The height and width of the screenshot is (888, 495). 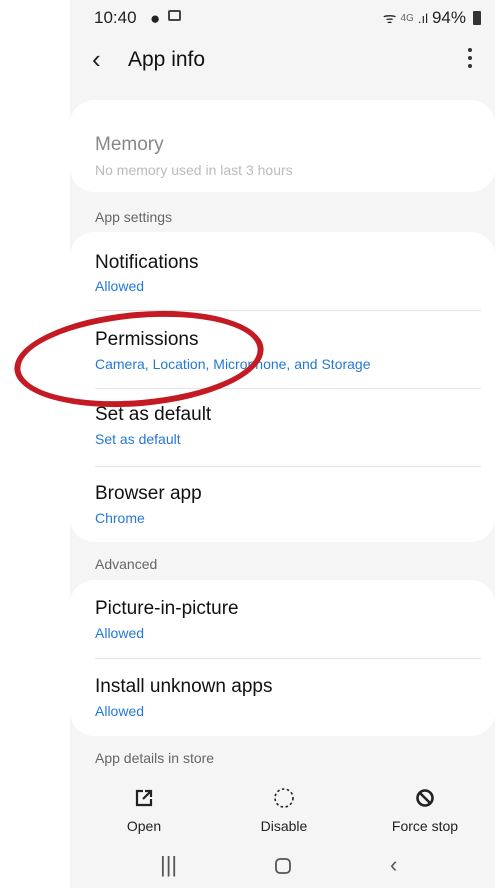 What do you see at coordinates (422, 18) in the screenshot?
I see `signal-icon: .ıl` at bounding box center [422, 18].